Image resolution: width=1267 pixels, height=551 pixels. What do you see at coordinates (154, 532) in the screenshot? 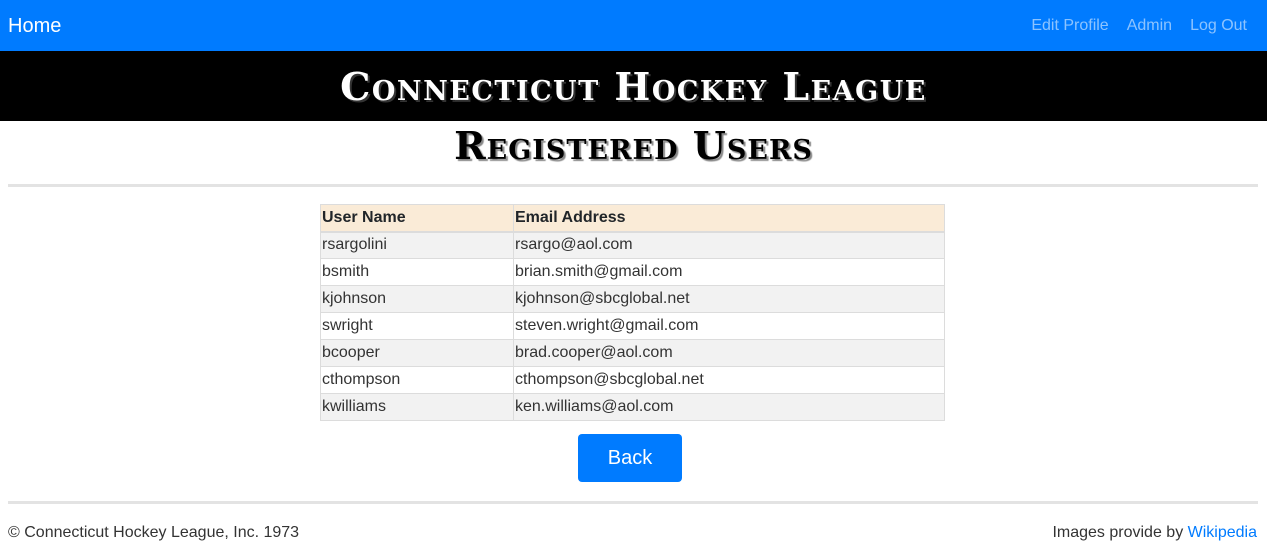
I see `copyright-text: © Connecticut Hockey League, Inc. 1973` at bounding box center [154, 532].